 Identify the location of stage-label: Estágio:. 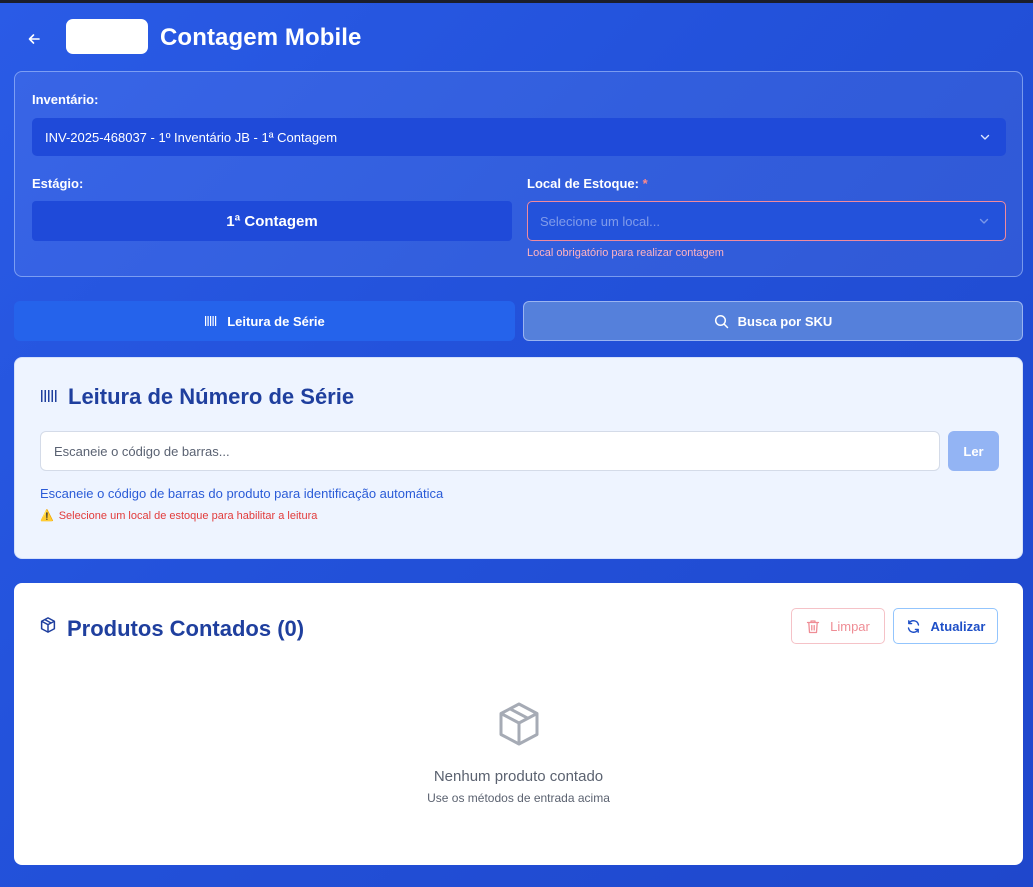
(58, 183).